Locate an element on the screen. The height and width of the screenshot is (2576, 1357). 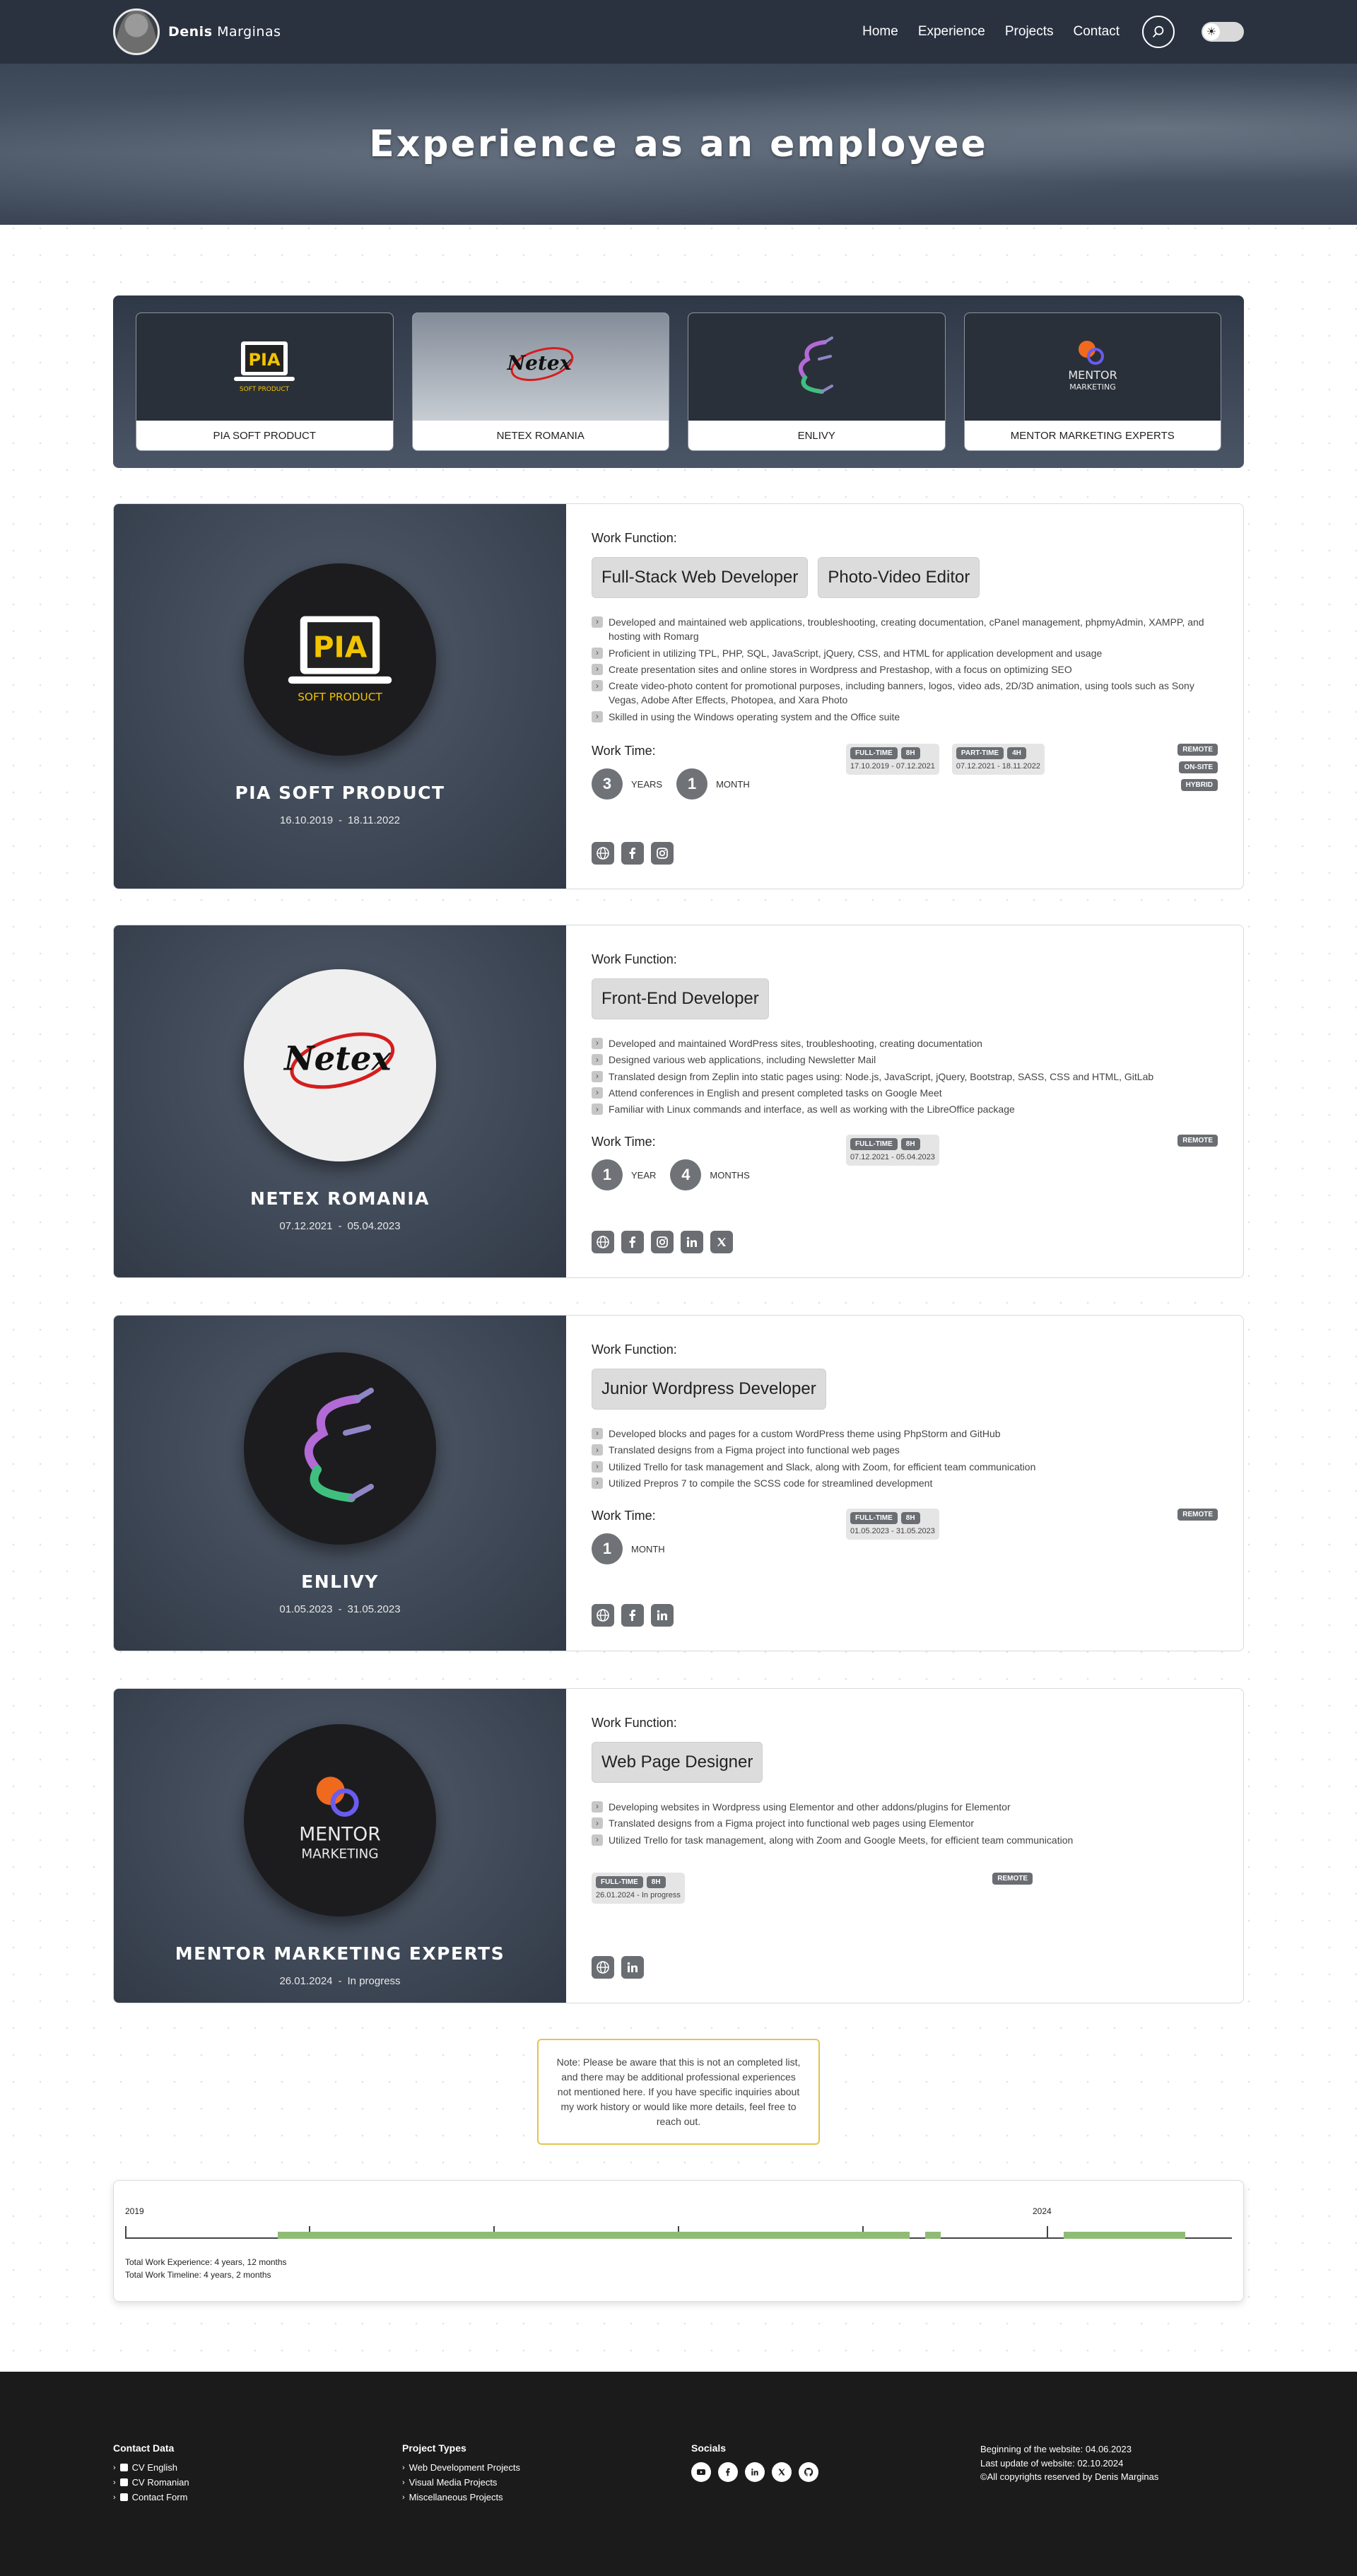
employment-dates: 01.05.2023-31.05.2023 is located at coordinates (339, 1609).